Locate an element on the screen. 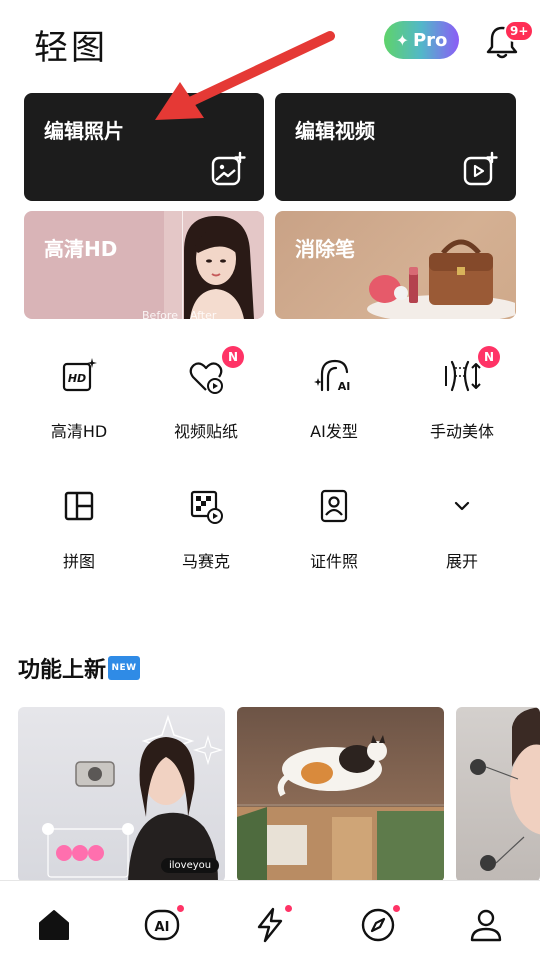  tool-label: 证件照 is located at coordinates (333, 561).